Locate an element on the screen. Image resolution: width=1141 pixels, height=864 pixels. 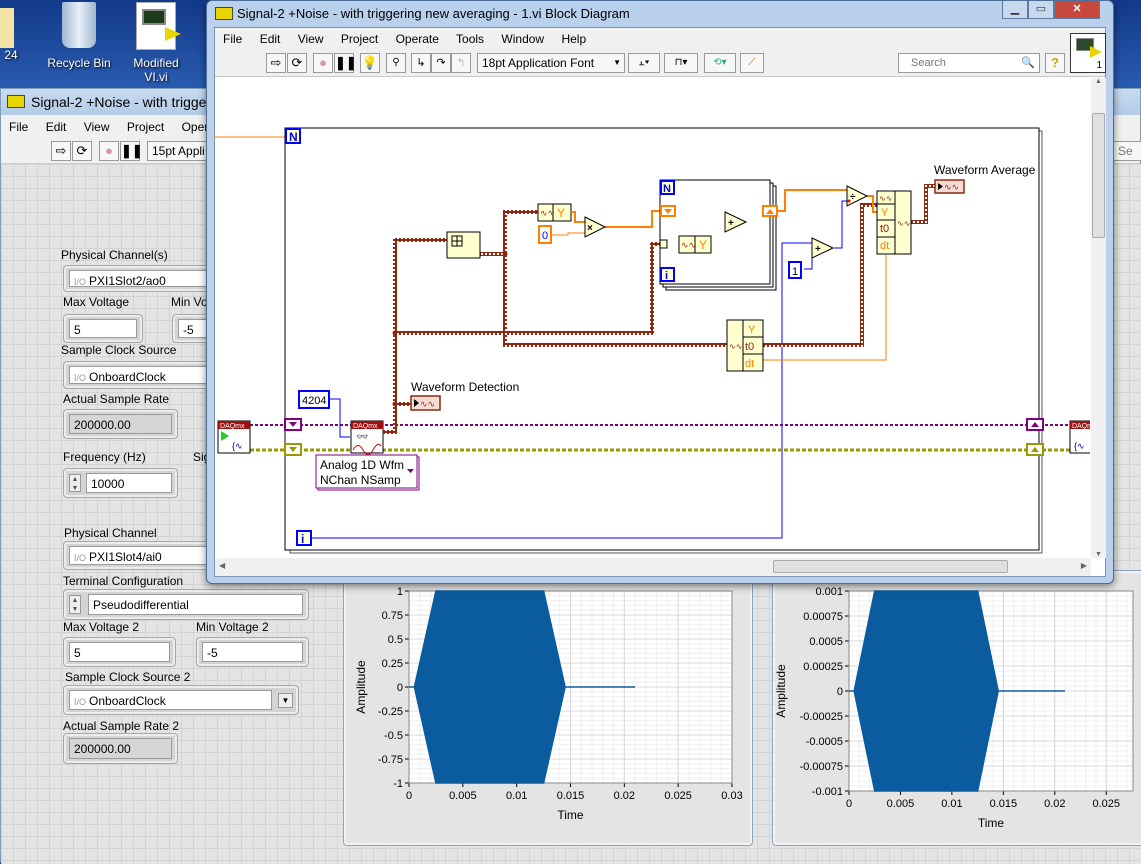
indexing-tunnel is located at coordinates (663, 244).